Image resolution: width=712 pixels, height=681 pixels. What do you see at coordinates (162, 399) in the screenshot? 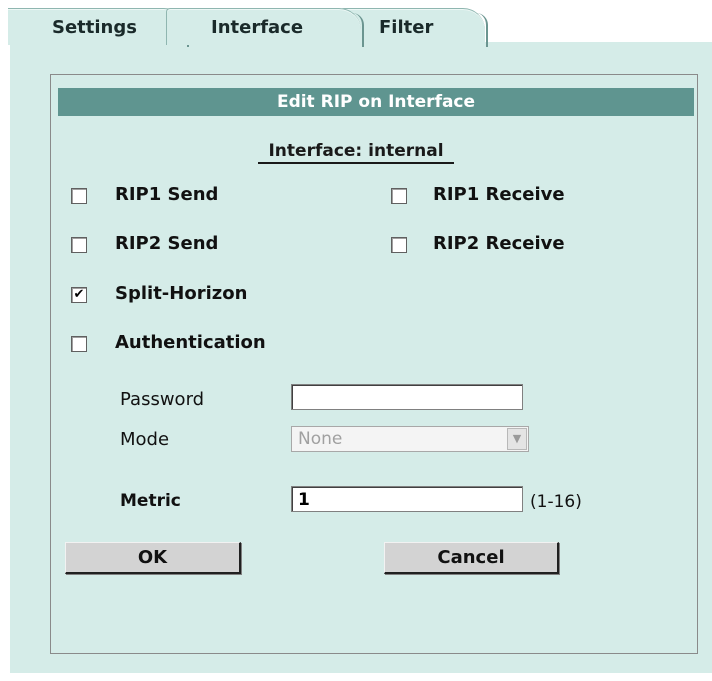
I see `password-label: Password` at bounding box center [162, 399].